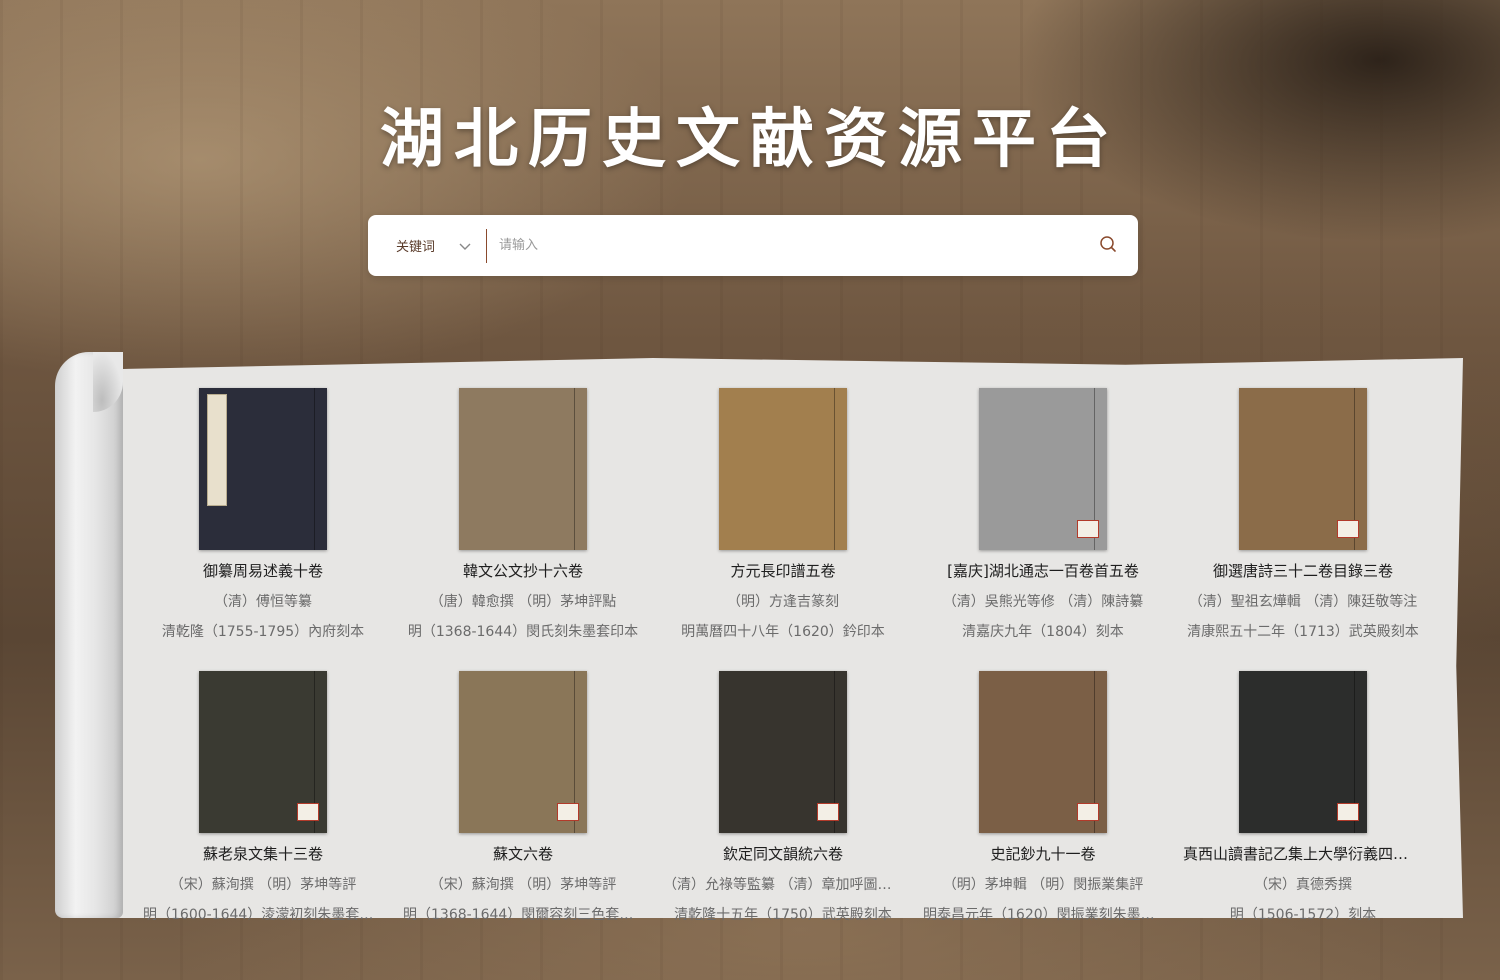 Image resolution: width=1500 pixels, height=980 pixels. I want to click on book-edition: 清嘉庆九年（1804）刻本, so click(1043, 632).